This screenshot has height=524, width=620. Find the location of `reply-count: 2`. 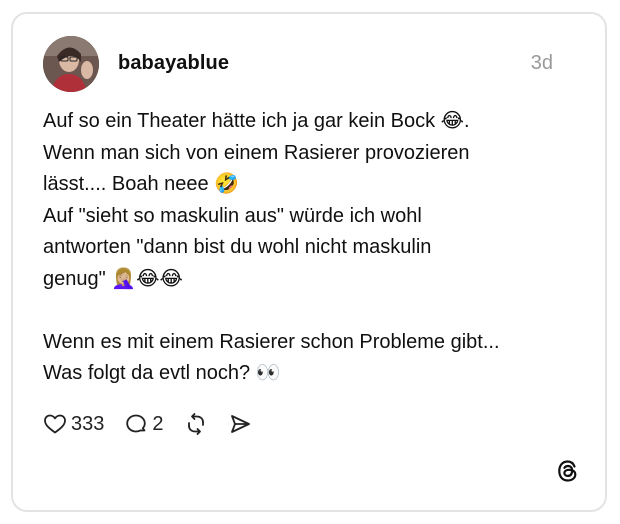

reply-count: 2 is located at coordinates (158, 423).